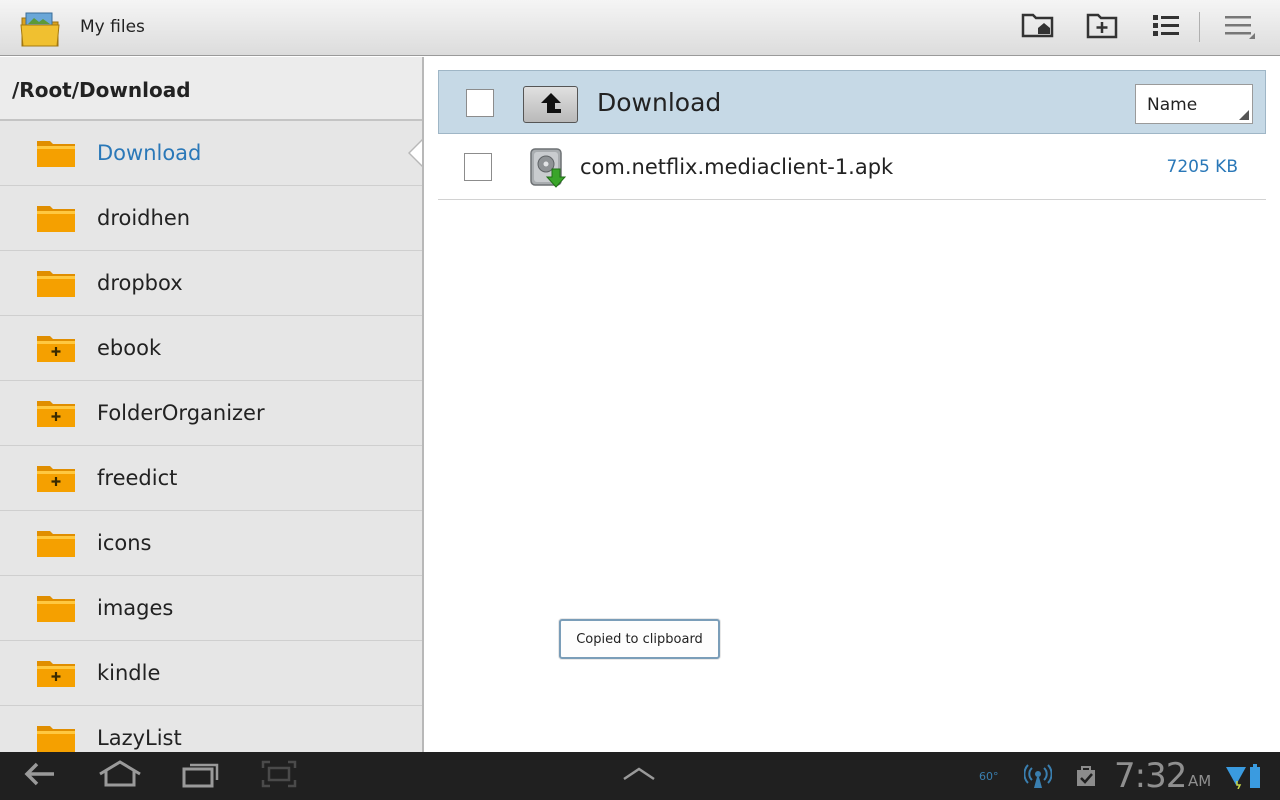 The height and width of the screenshot is (800, 1280). I want to click on toolbar-divider, so click(1199, 27).